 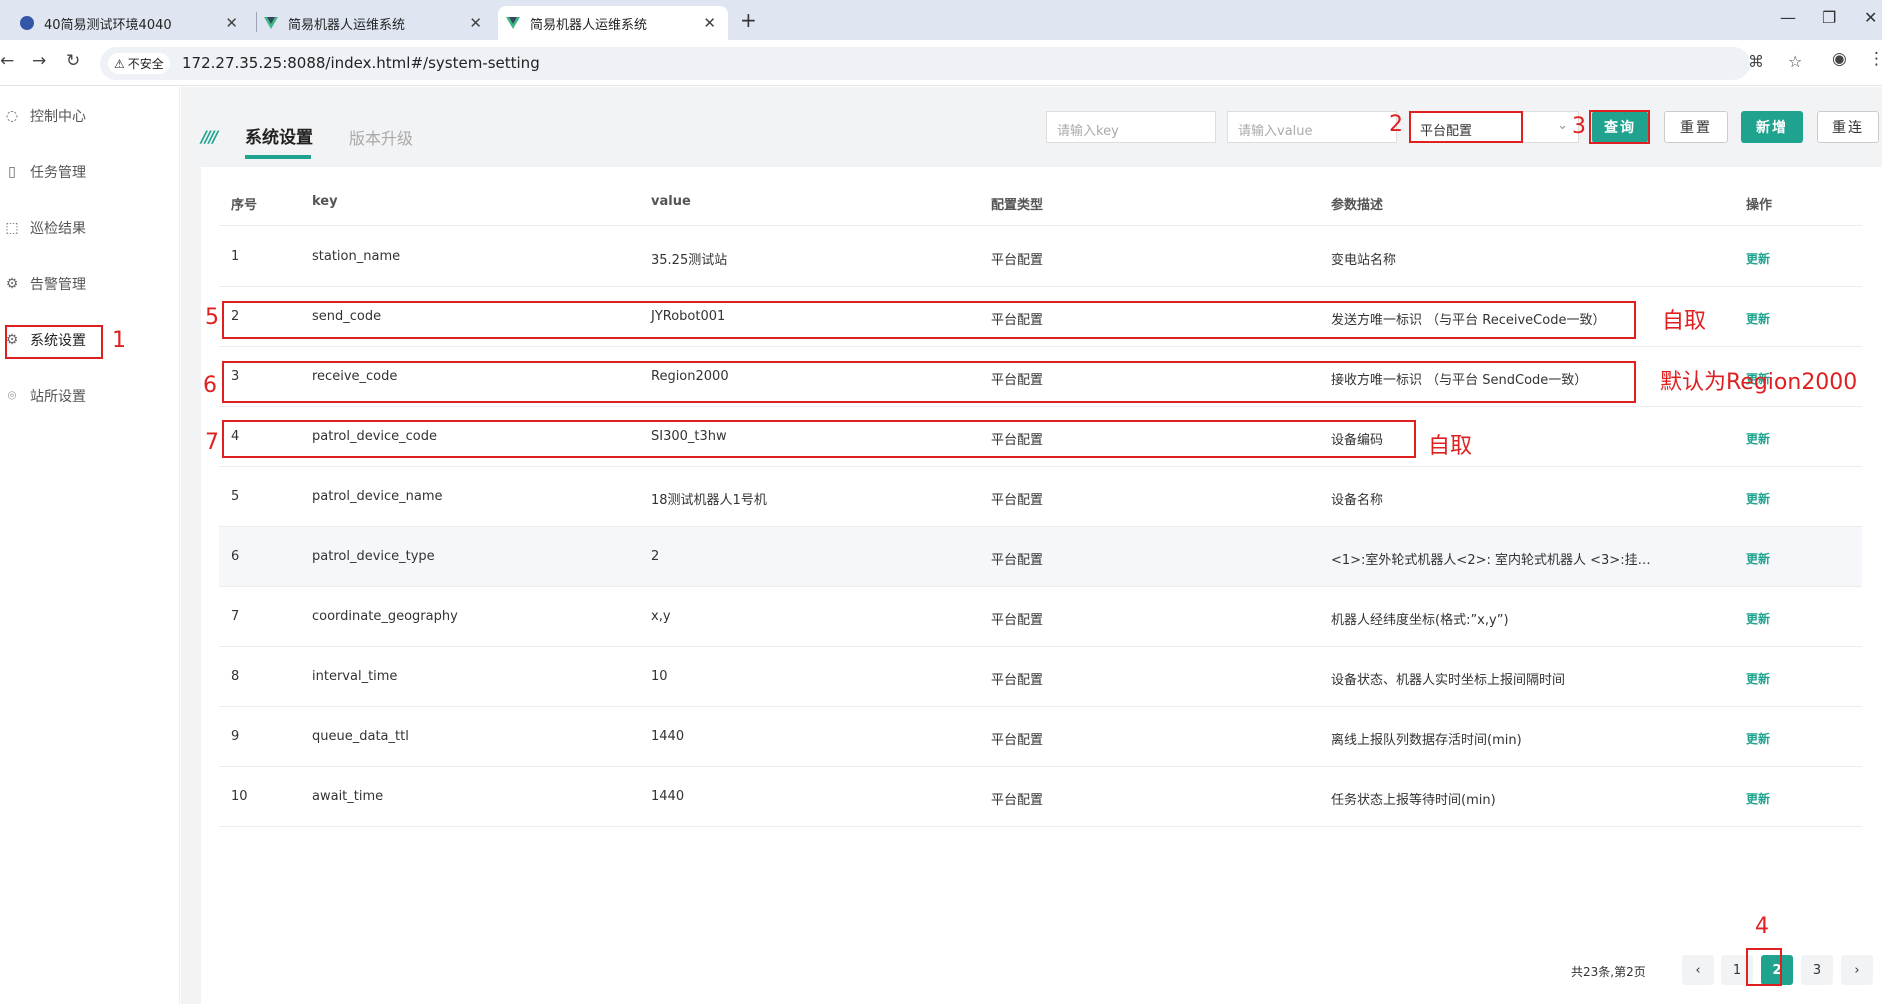 I want to click on annotation-number-1: 1, so click(x=119, y=340).